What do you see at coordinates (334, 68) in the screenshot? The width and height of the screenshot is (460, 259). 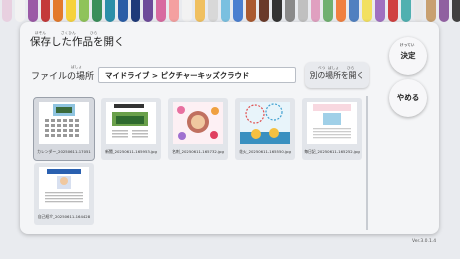 I see `other-ruby-2: ばしょ` at bounding box center [334, 68].